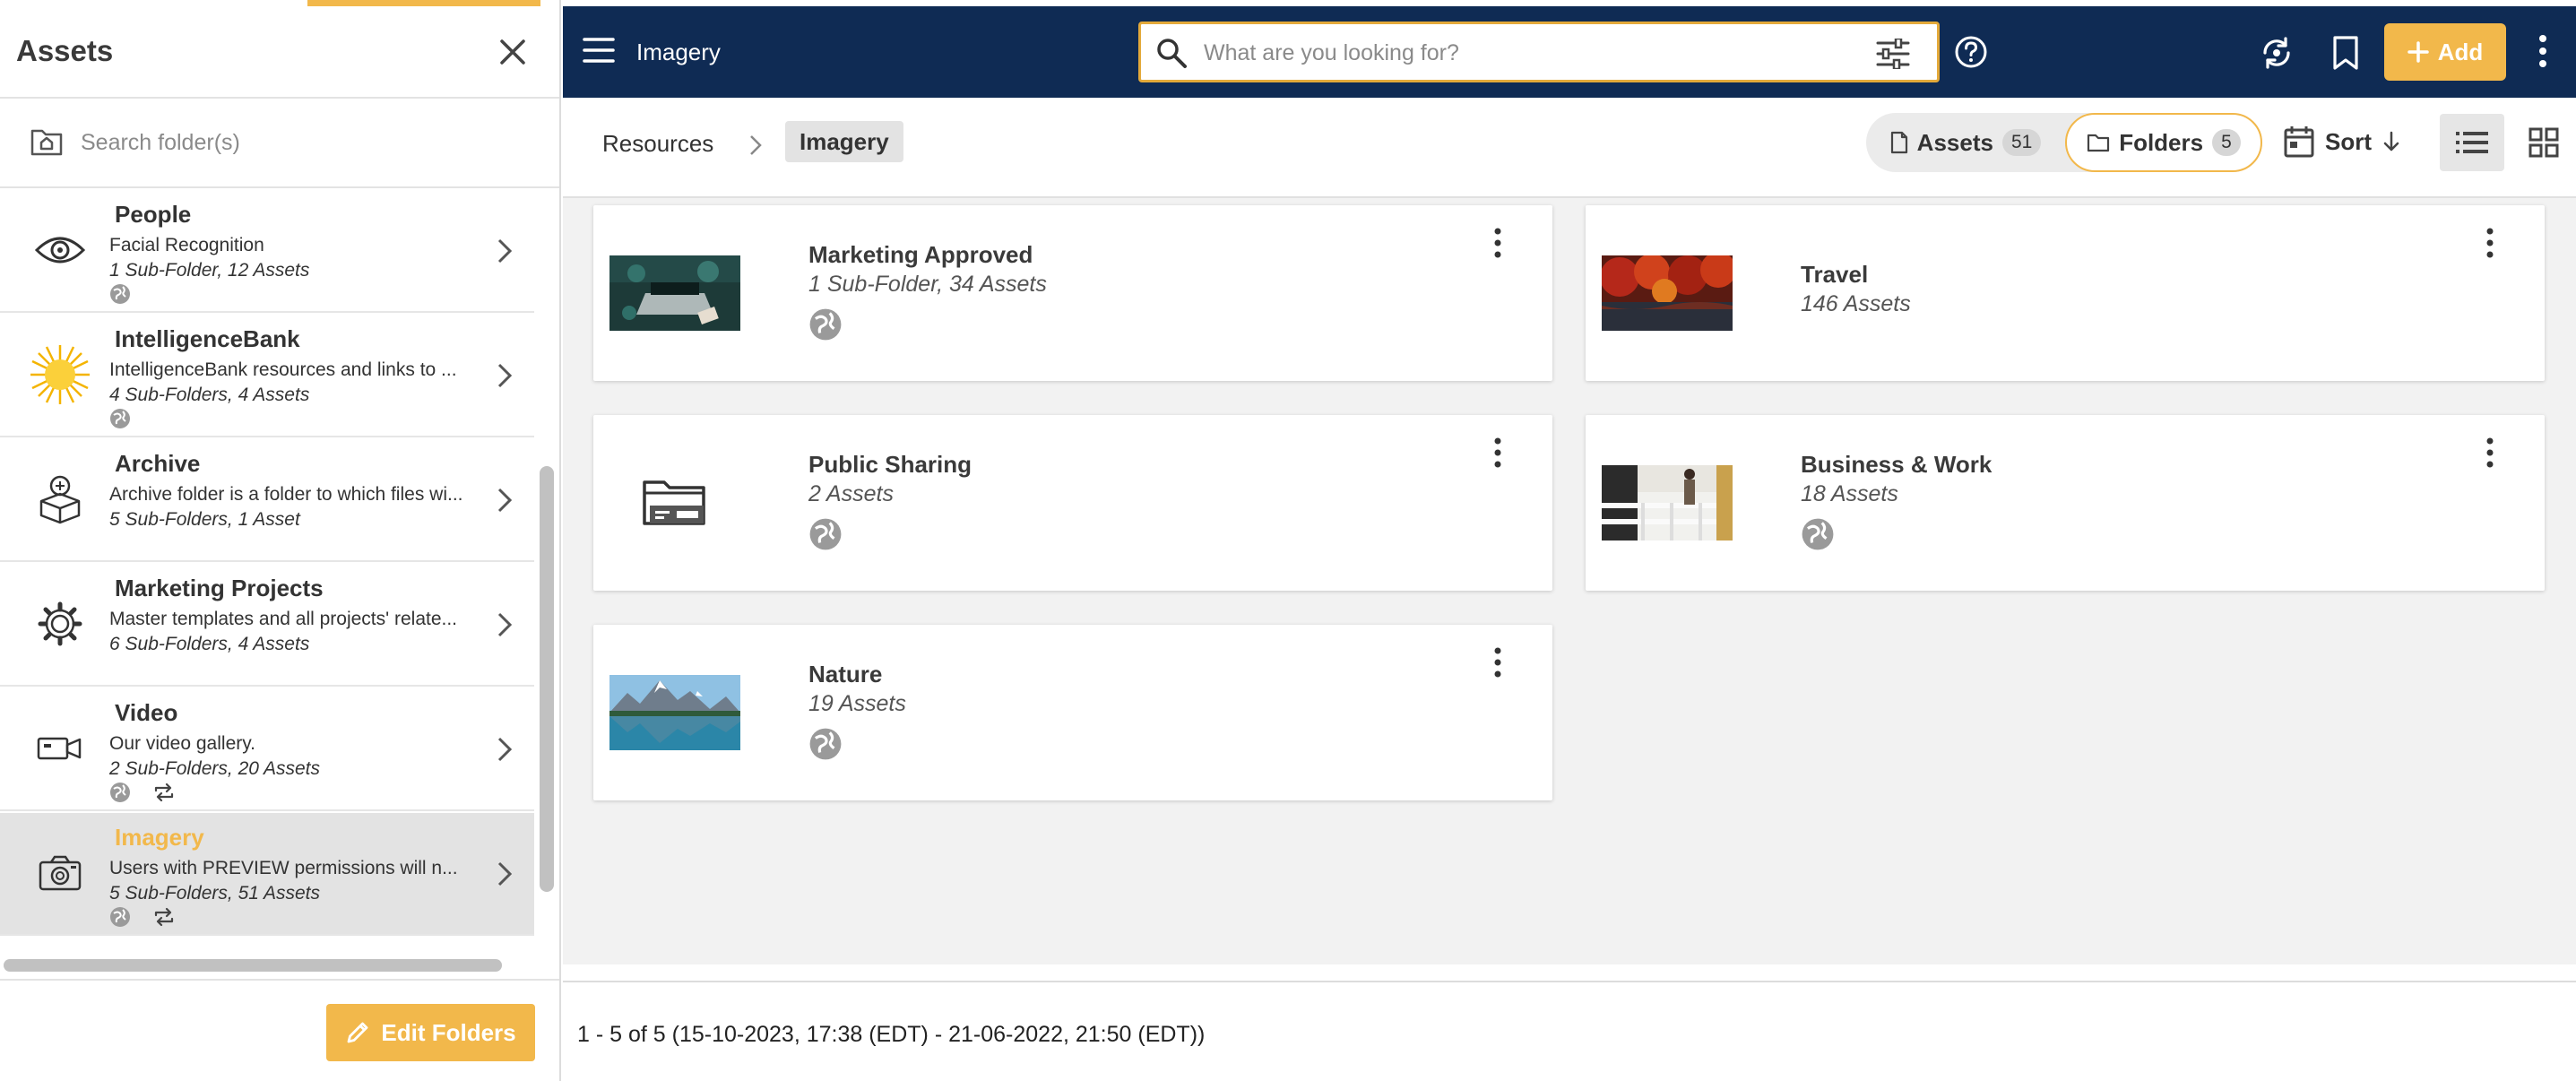  What do you see at coordinates (674, 712) in the screenshot?
I see `folder-thumbnail-mountain-lake` at bounding box center [674, 712].